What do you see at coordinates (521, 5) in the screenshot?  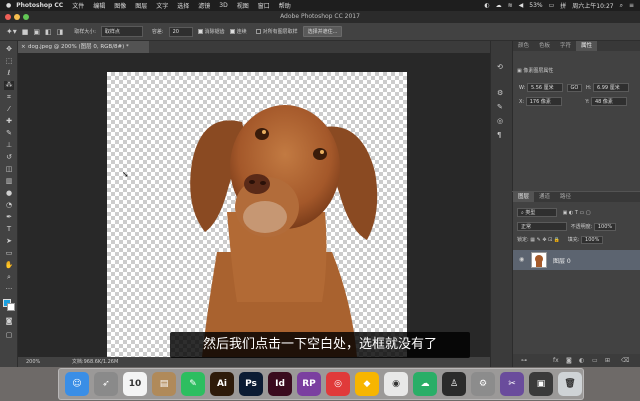 I see `volume-icon: ◀` at bounding box center [521, 5].